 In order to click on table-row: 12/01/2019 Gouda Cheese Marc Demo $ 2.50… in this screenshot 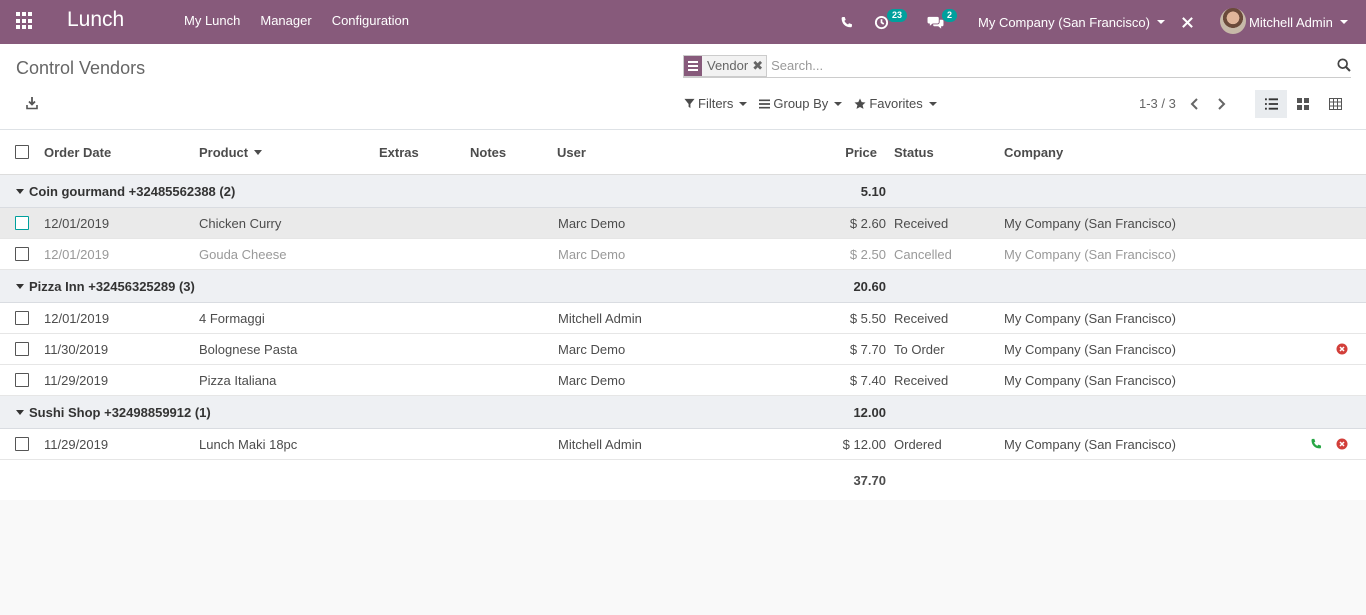, I will do `click(683, 254)`.